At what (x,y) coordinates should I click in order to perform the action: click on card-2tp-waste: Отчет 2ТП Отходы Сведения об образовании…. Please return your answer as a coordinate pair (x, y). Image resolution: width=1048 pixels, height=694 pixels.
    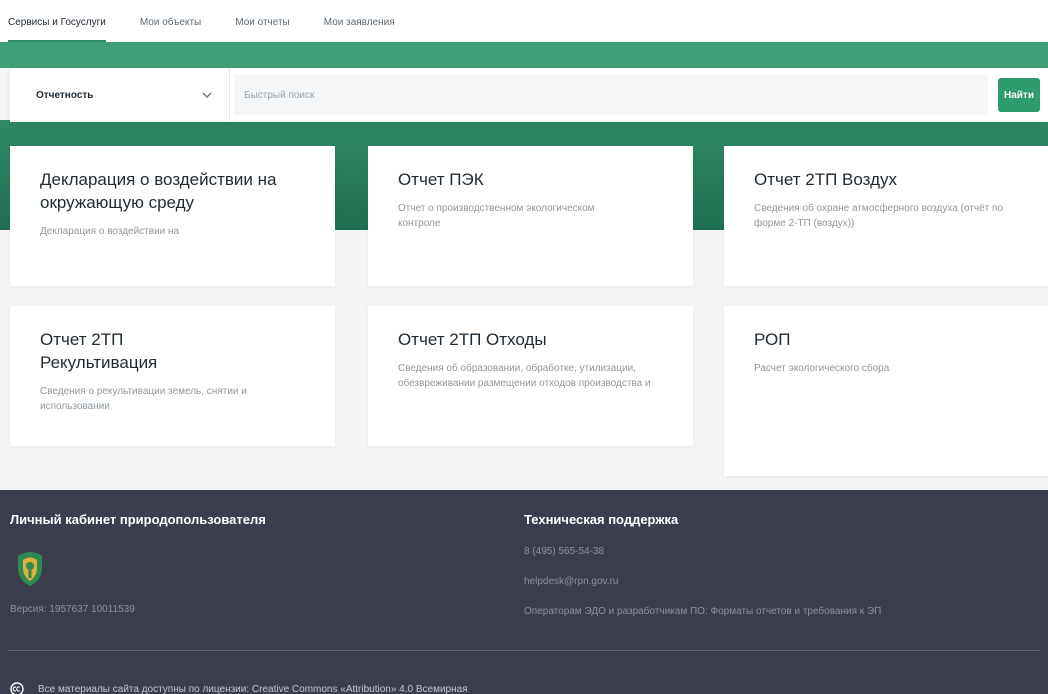
    Looking at the image, I should click on (530, 376).